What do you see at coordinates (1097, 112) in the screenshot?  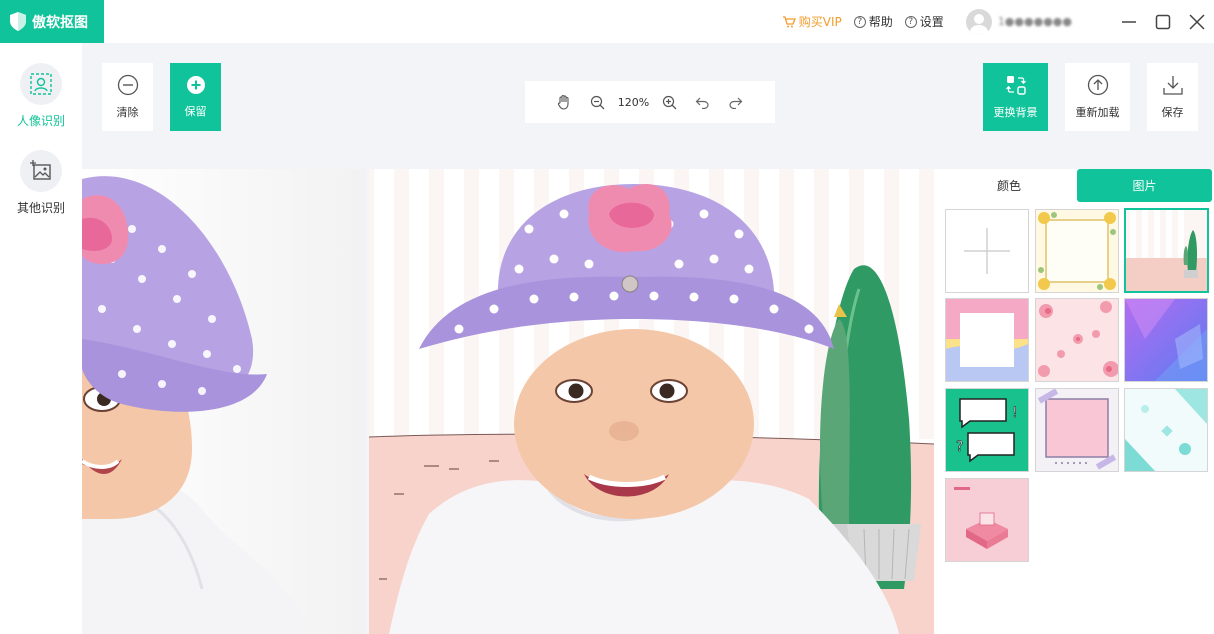 I see `reload-label: 重新加载` at bounding box center [1097, 112].